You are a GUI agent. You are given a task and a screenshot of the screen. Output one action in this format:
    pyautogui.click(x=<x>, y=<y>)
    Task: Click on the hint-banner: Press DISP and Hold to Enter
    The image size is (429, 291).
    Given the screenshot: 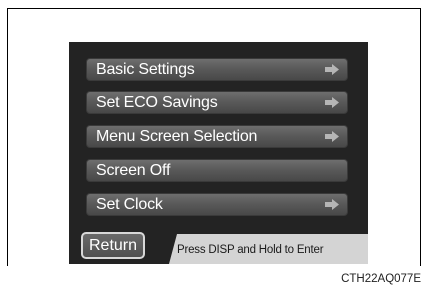 What is the action you would take?
    pyautogui.click(x=268, y=249)
    